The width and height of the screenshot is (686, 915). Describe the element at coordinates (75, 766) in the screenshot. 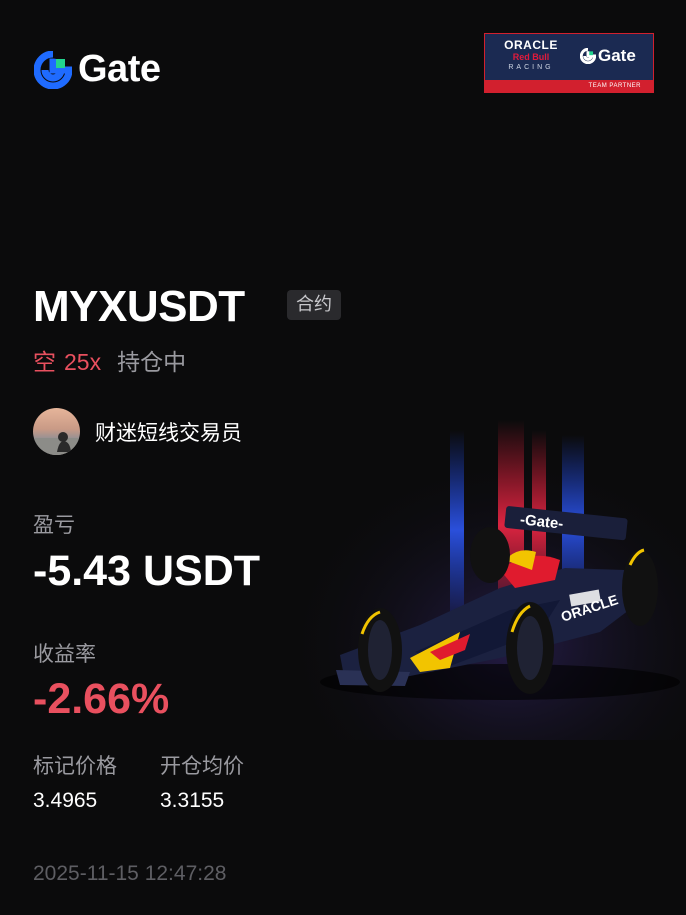

I see `mark-price-label: 标记价格` at that location.